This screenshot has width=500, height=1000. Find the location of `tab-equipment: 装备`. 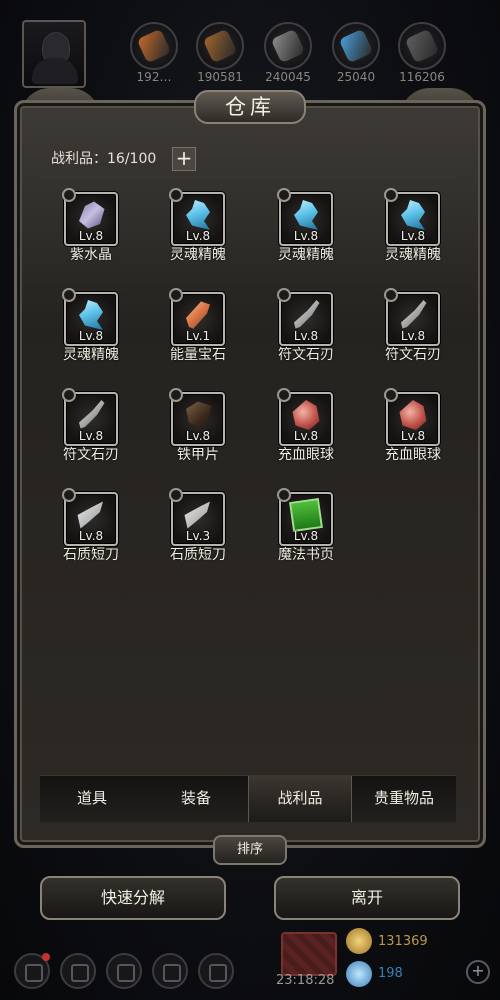

tab-equipment: 装备 is located at coordinates (196, 799).